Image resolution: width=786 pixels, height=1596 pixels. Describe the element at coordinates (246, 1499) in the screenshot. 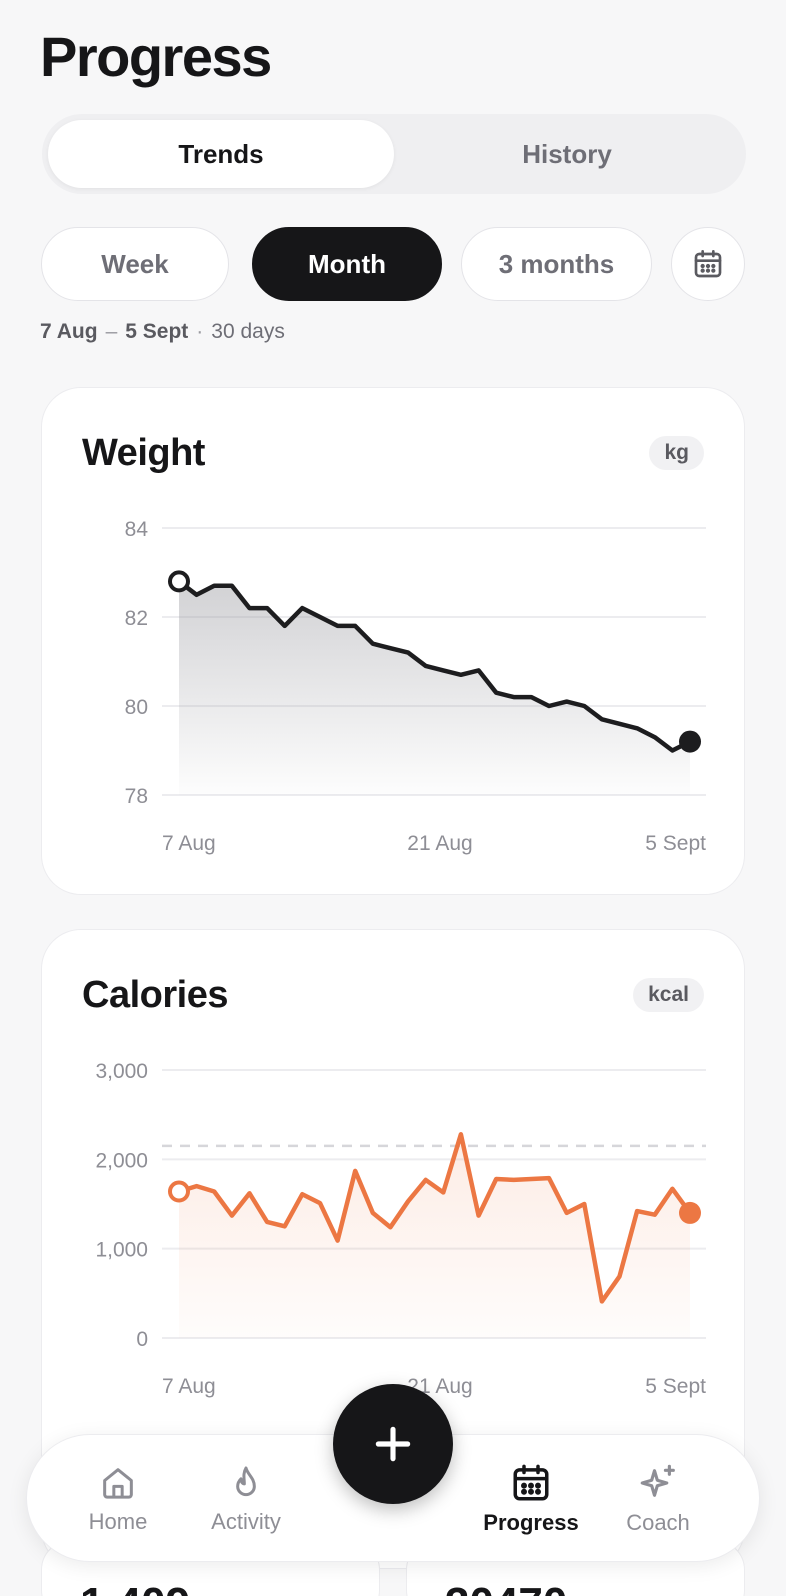

I see `tab-activity: Activity` at that location.